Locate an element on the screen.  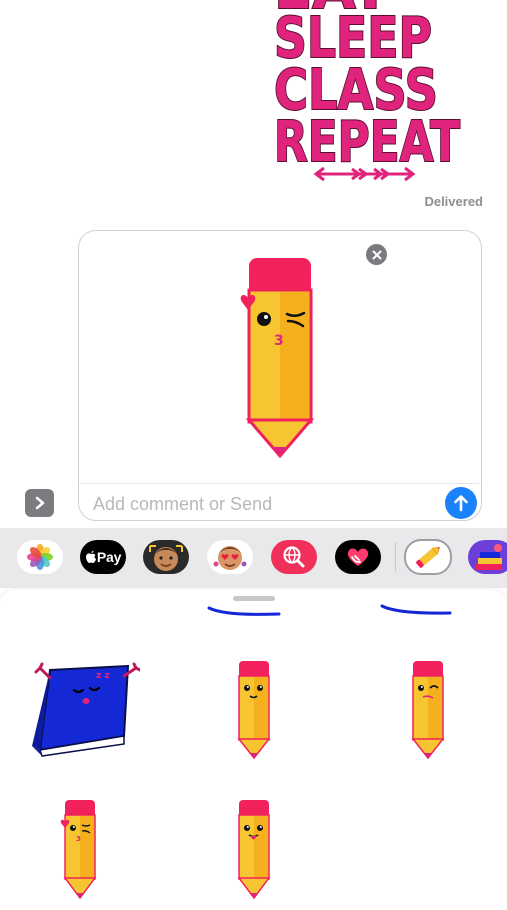
expand-apps-button is located at coordinates (39, 503).